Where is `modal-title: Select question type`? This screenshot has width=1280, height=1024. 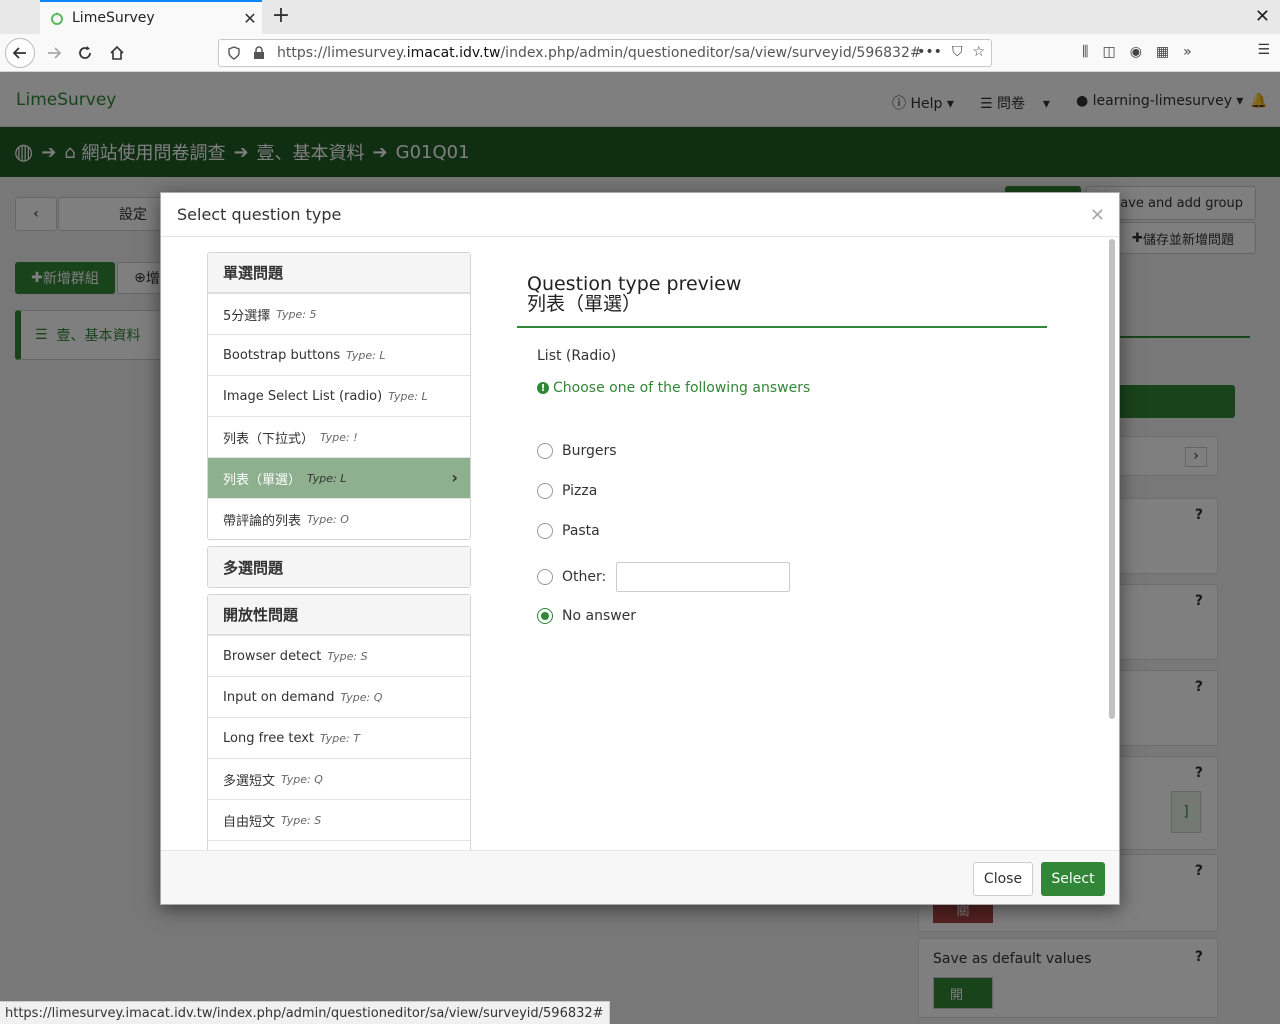 modal-title: Select question type is located at coordinates (259, 214).